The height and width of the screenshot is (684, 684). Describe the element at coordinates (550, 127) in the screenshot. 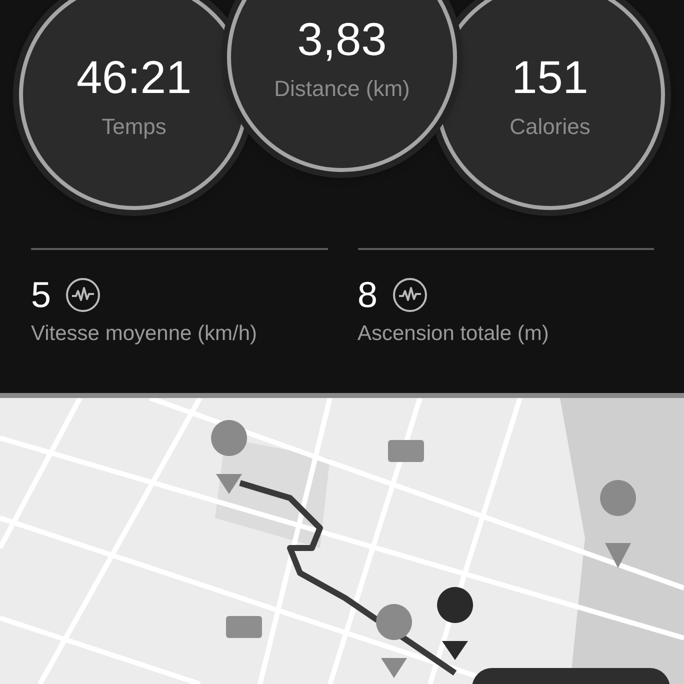

I see `stat-label: Calories` at that location.